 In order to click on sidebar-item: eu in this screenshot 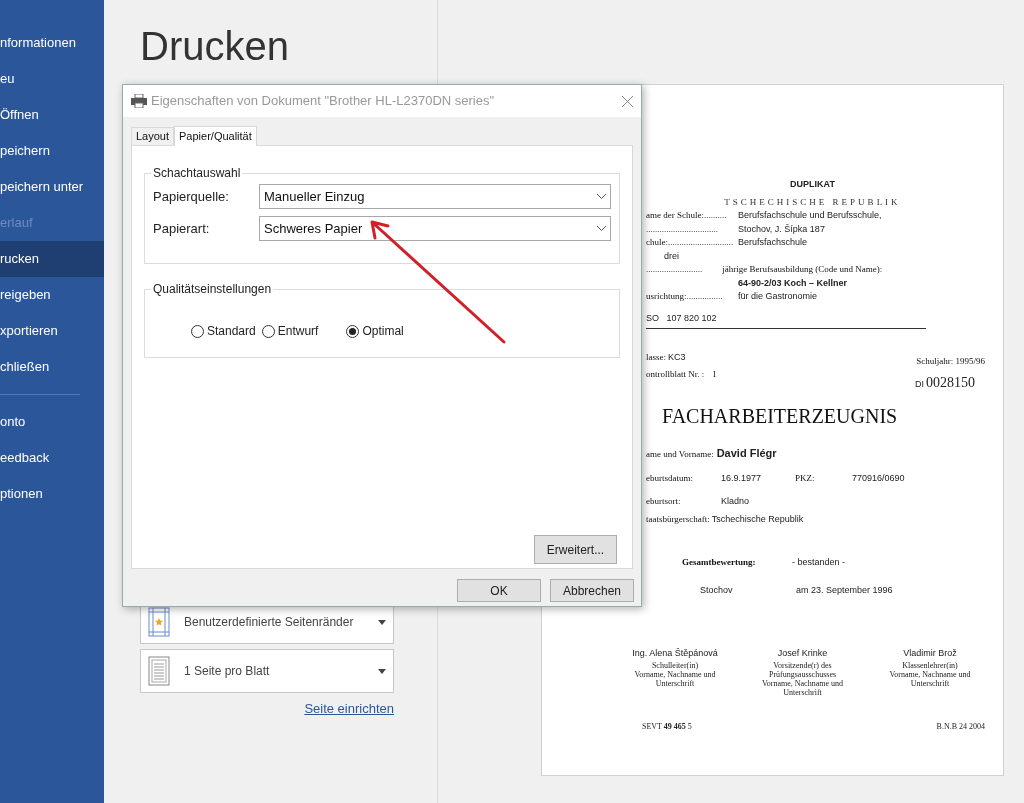, I will do `click(52, 79)`.